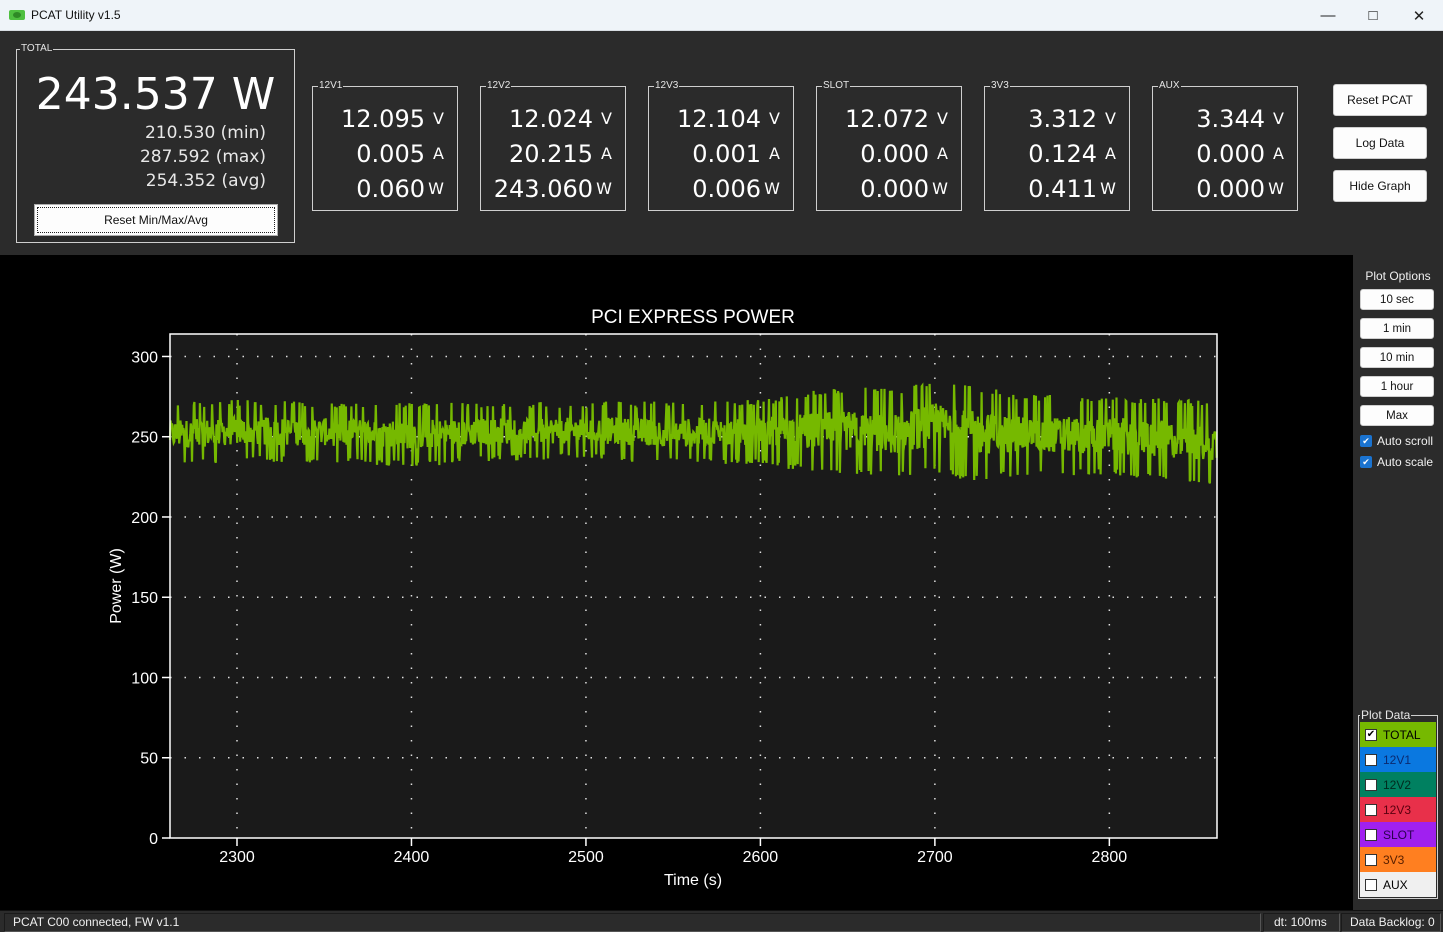  Describe the element at coordinates (1397, 415) in the screenshot. I see `range-max-button: Max` at that location.